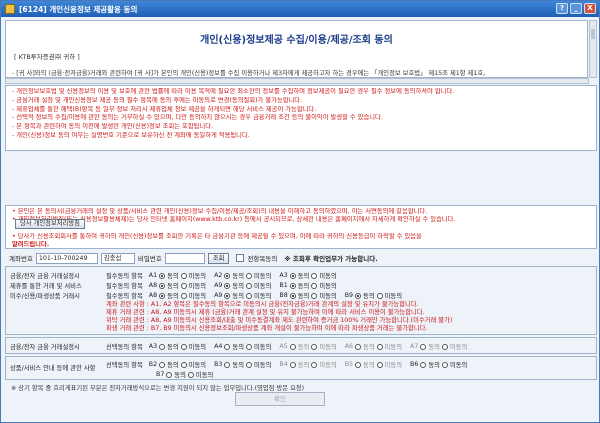 Image resolution: width=600 pixels, height=423 pixels. Describe the element at coordinates (218, 295) in the screenshot. I see `code-a9: A9` at that location.